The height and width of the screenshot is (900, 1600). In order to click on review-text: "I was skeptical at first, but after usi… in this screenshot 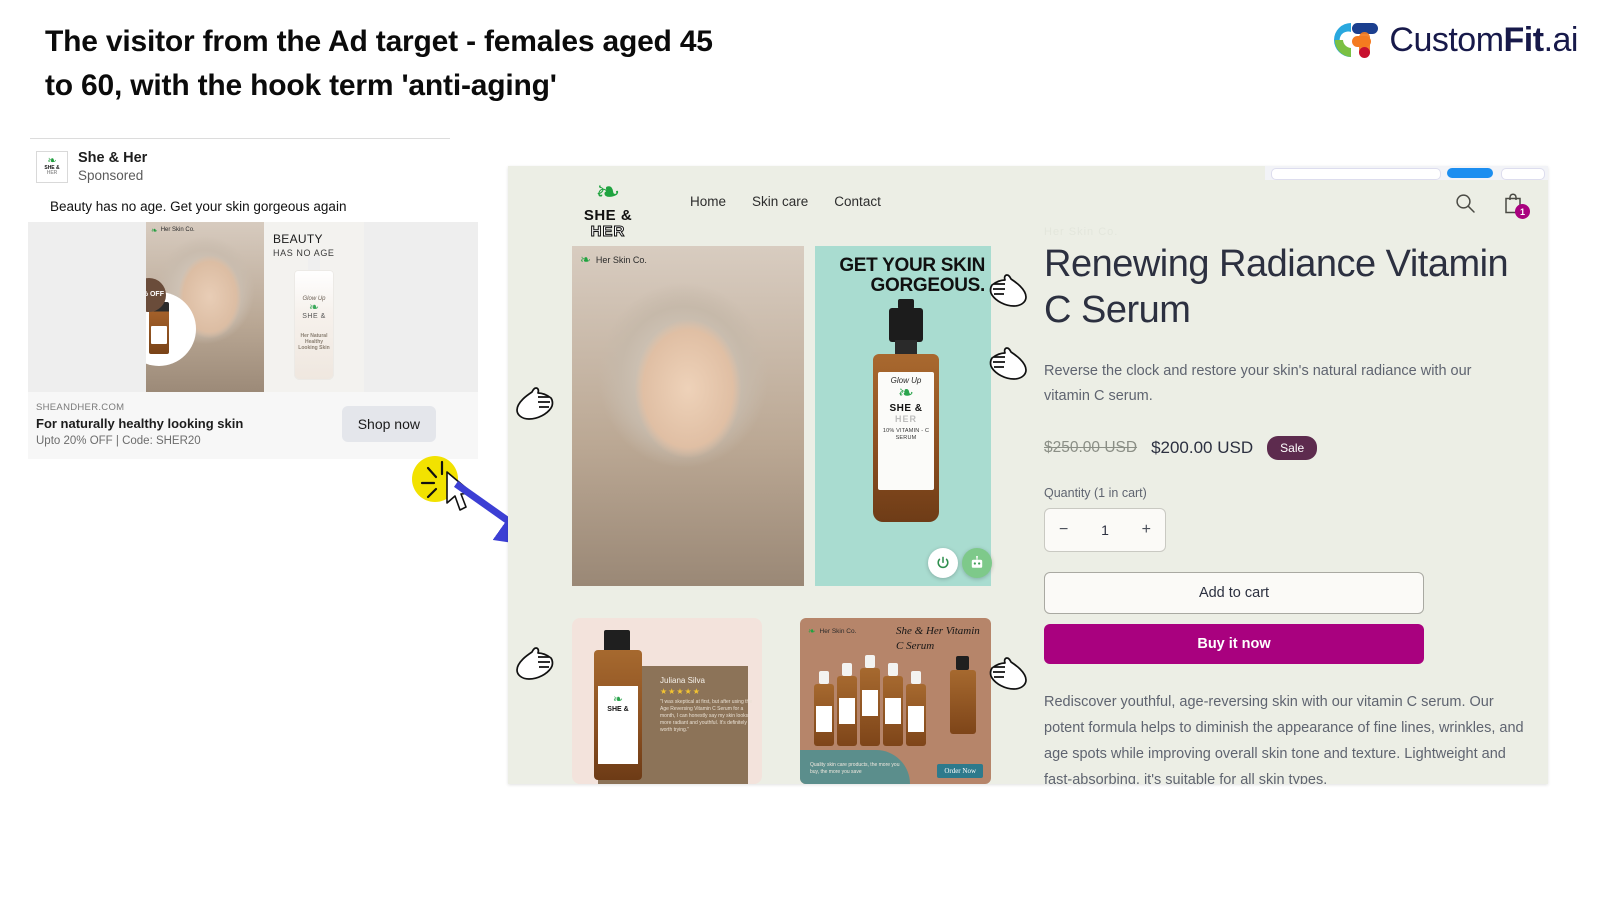, I will do `click(706, 716)`.